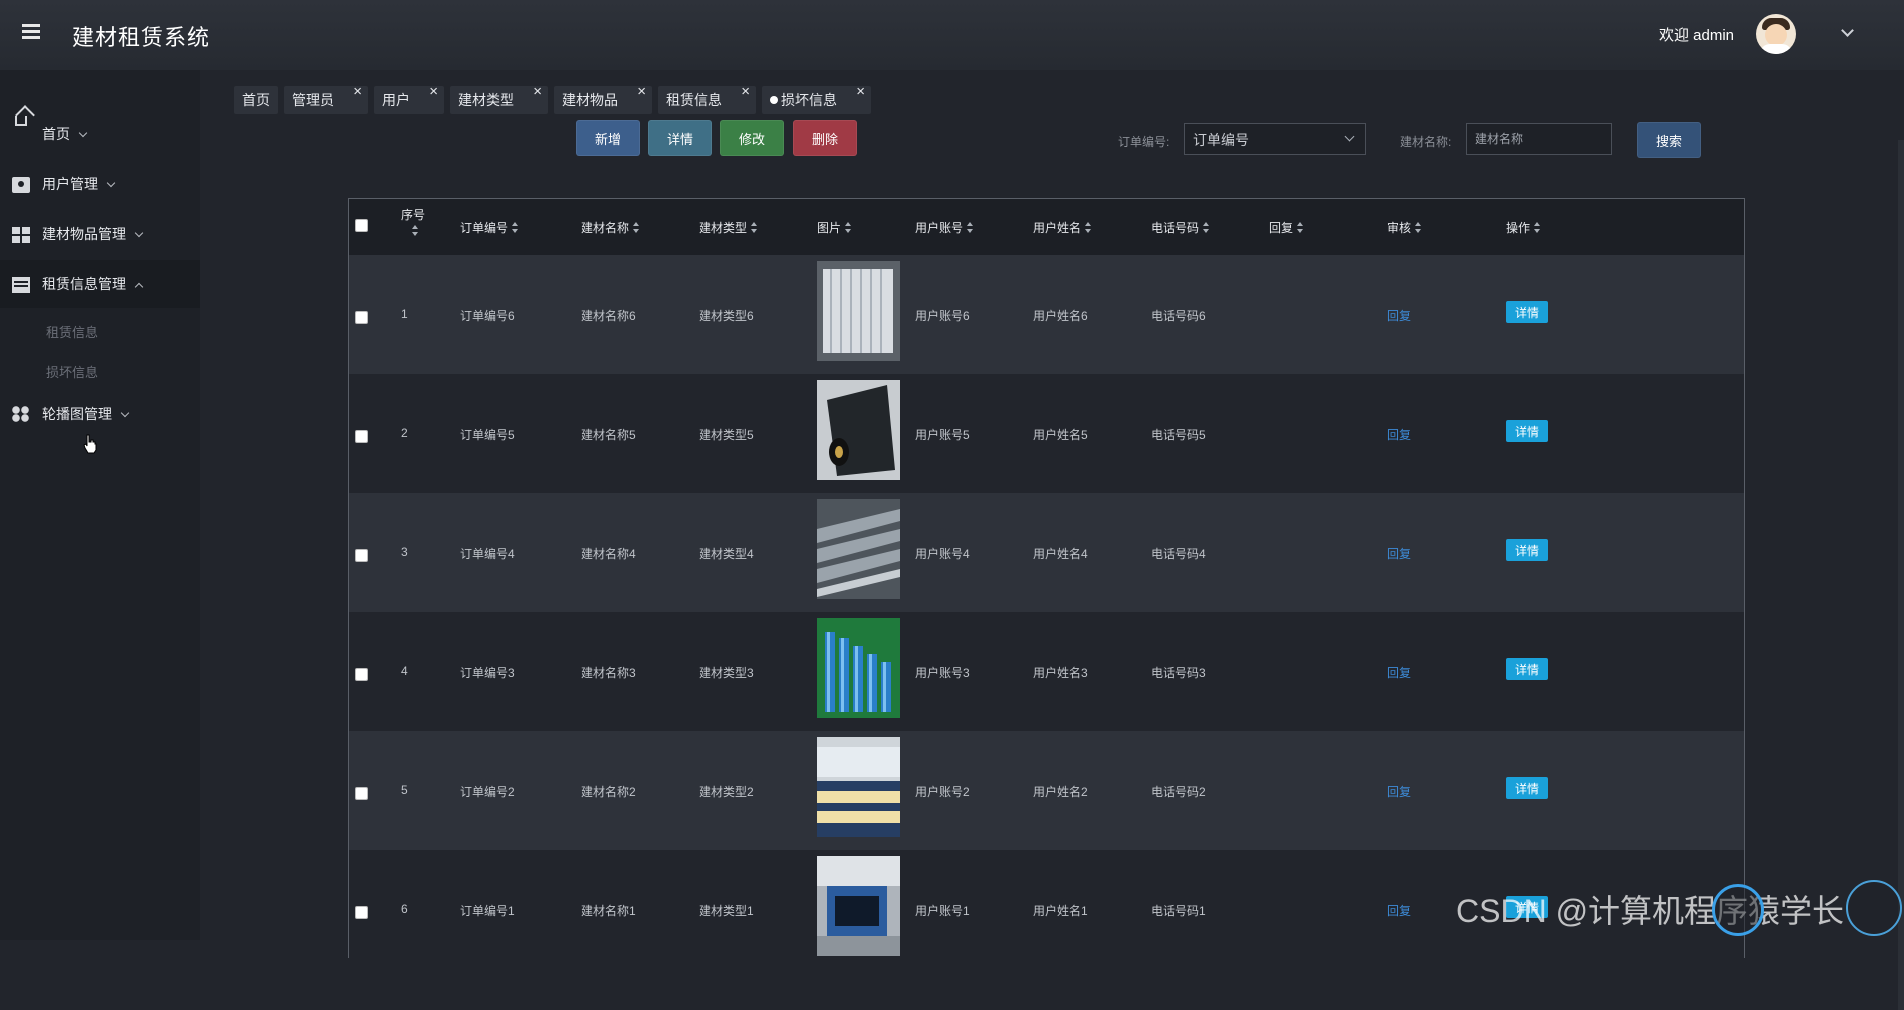  I want to click on welcome-text: 欢迎 admin, so click(1696, 35).